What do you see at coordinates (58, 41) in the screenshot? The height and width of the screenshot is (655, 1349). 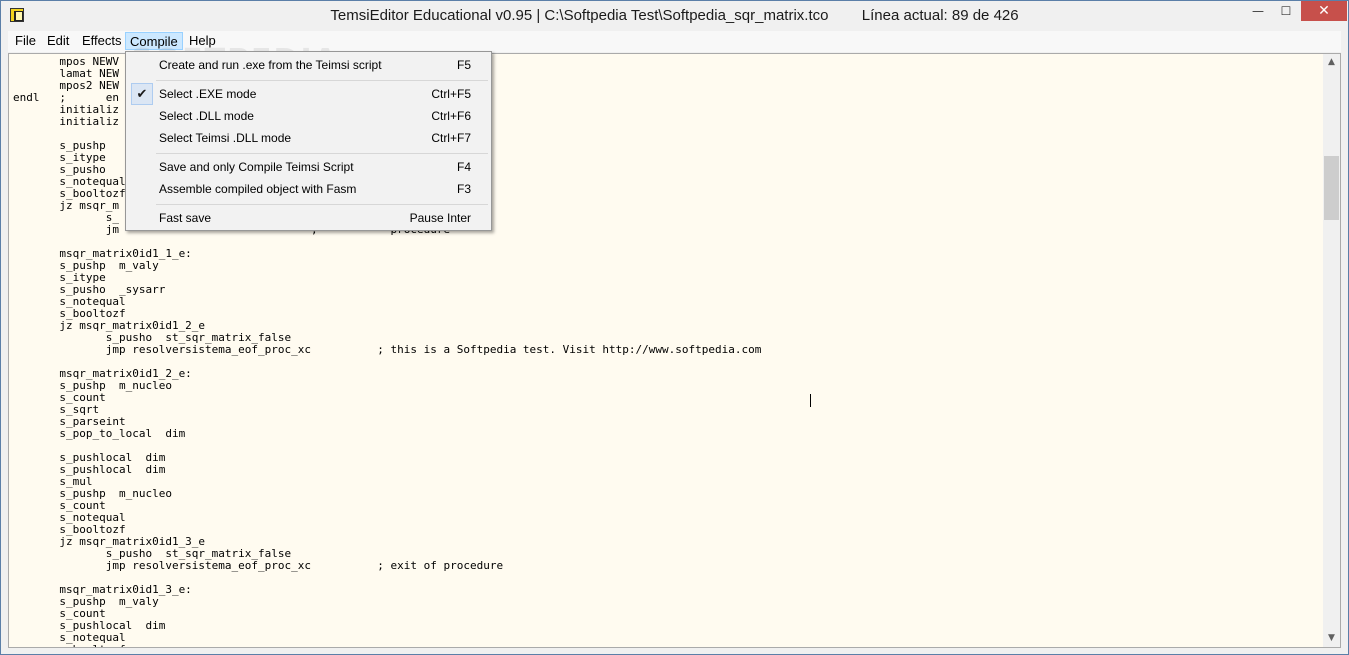 I see `menu-edit: Edit` at bounding box center [58, 41].